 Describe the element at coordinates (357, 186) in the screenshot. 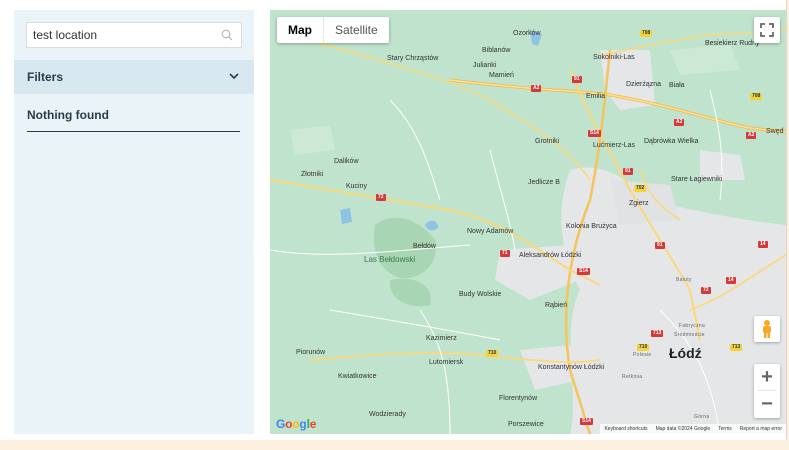

I see `map-place-label: Kuciny` at that location.